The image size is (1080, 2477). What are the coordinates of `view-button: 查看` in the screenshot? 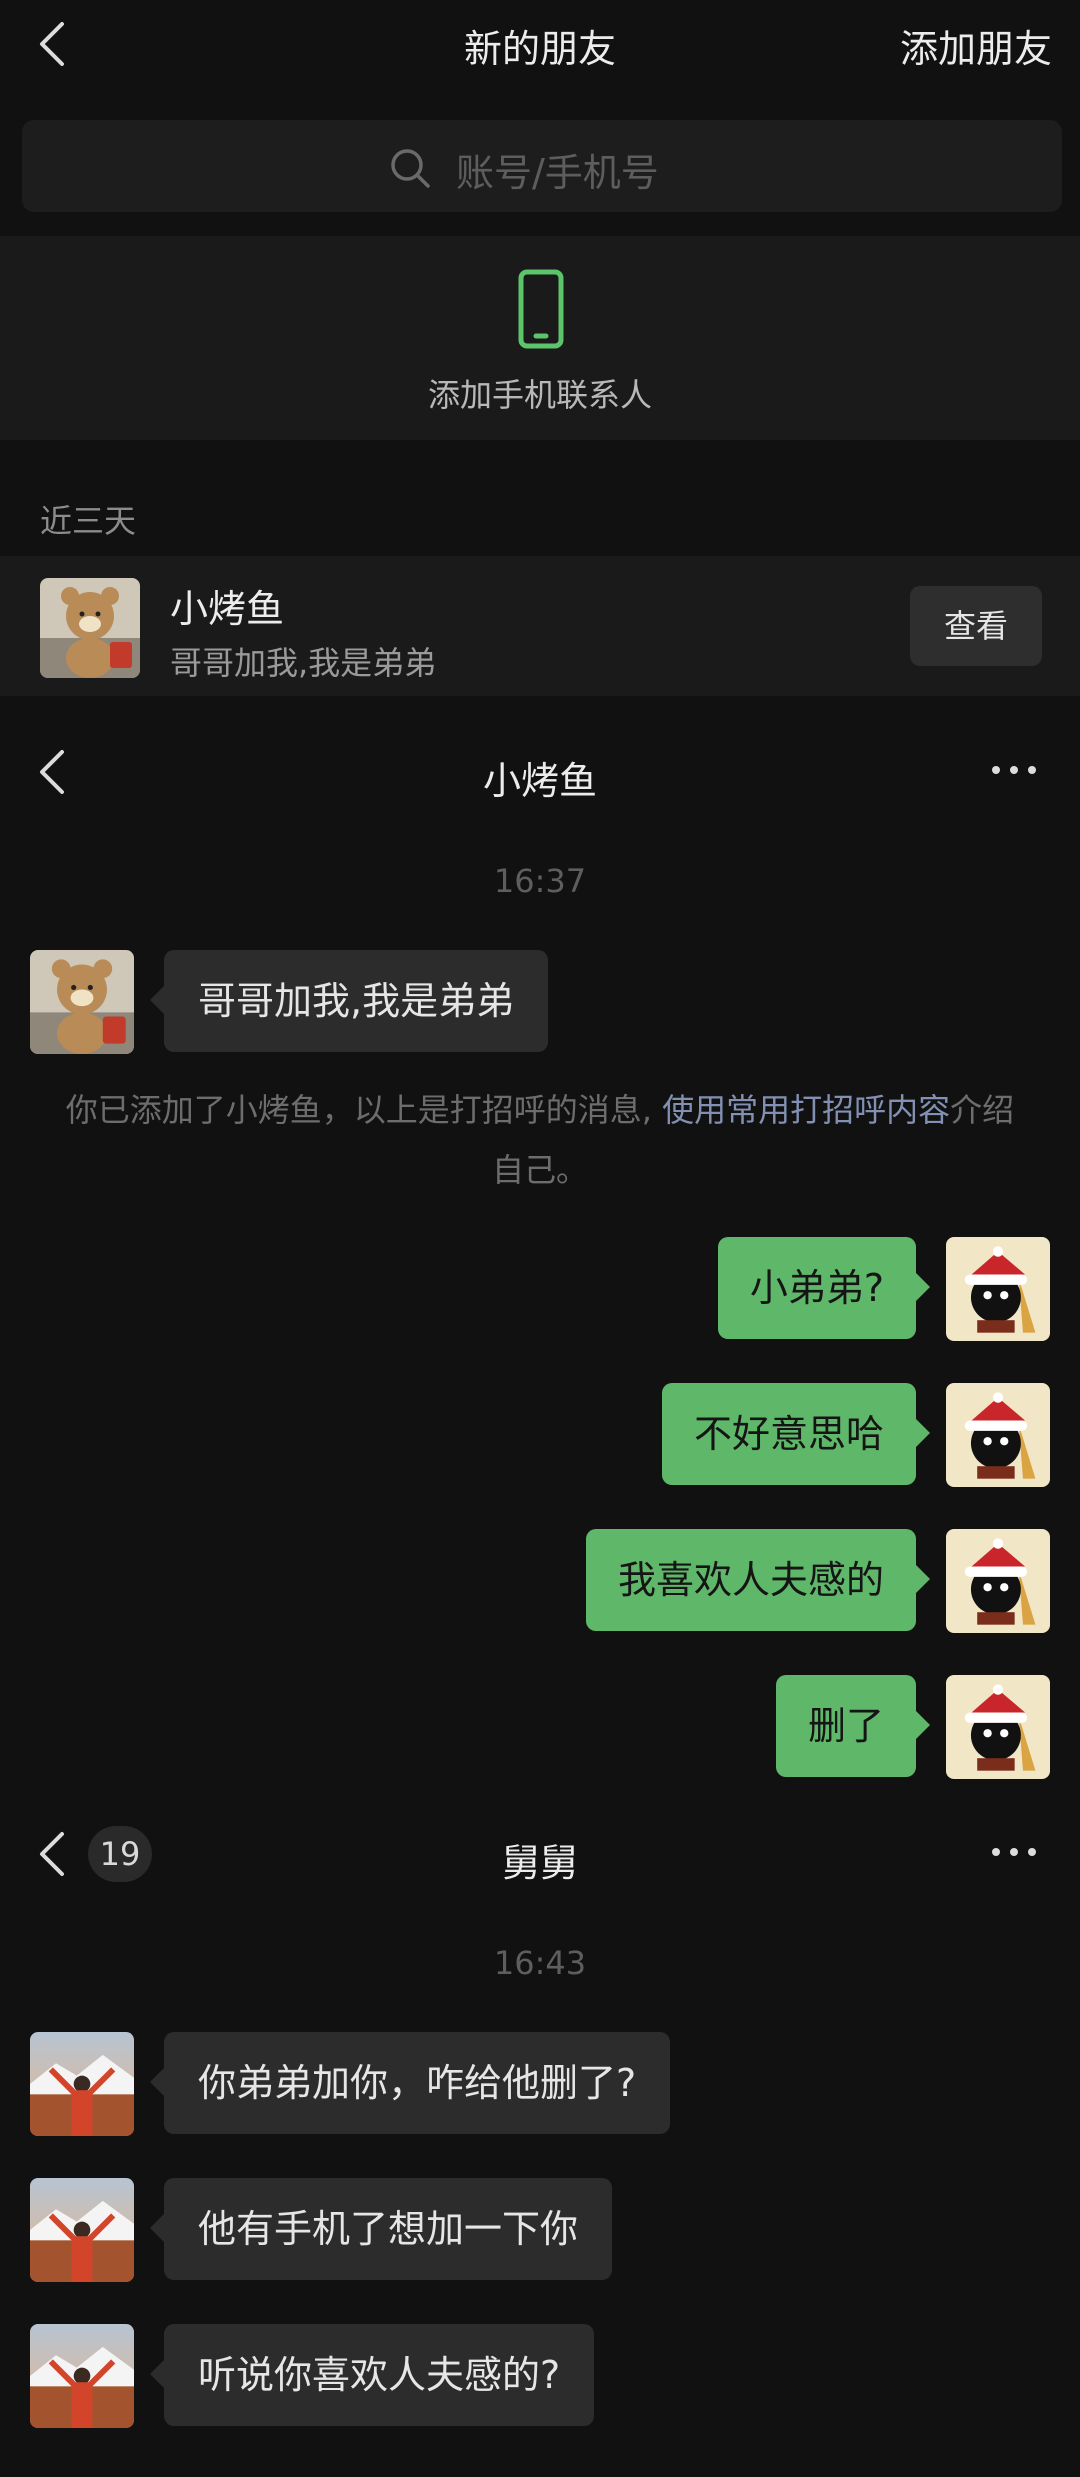 It's located at (976, 626).